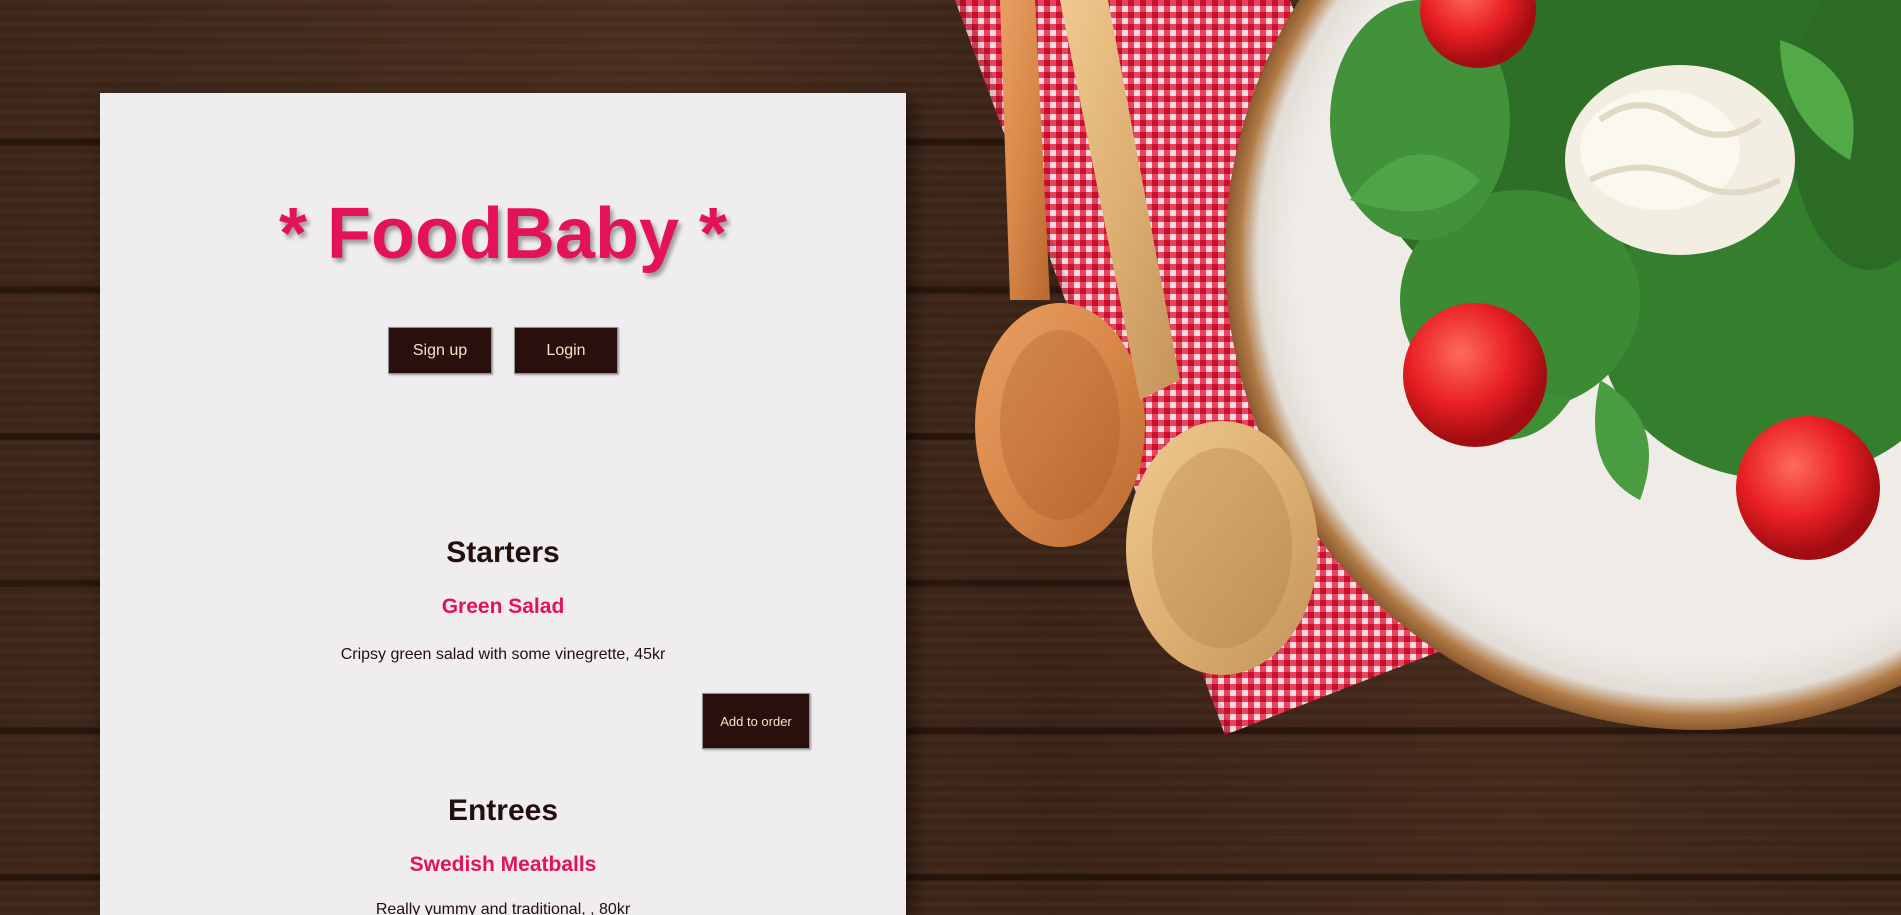 The width and height of the screenshot is (1901, 915). I want to click on auth-buttons: Sign up Login, so click(503, 350).